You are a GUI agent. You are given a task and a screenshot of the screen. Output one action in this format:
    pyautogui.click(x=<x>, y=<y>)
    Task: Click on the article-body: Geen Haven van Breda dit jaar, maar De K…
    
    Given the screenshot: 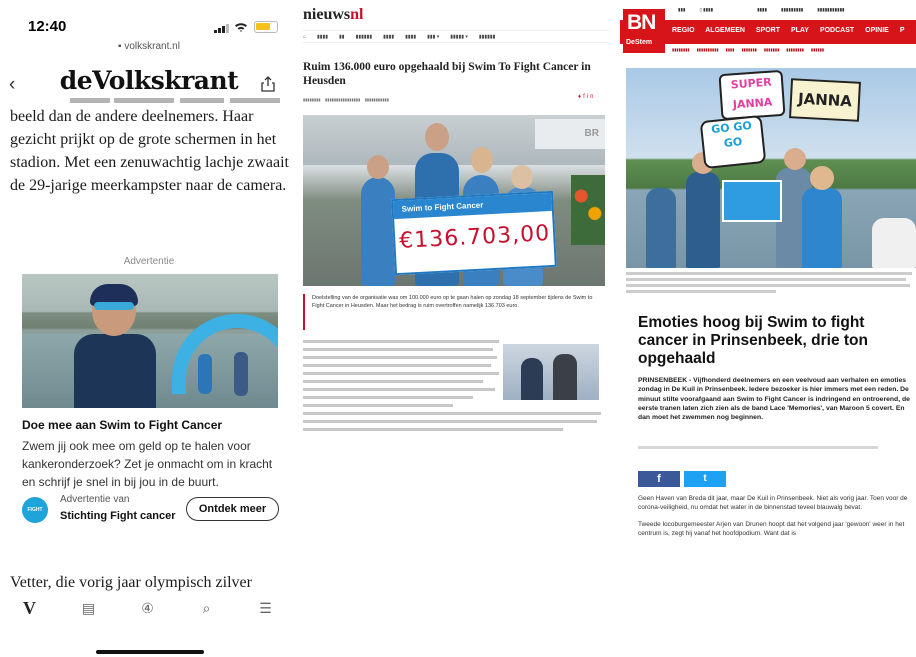 What is the action you would take?
    pyautogui.click(x=775, y=516)
    